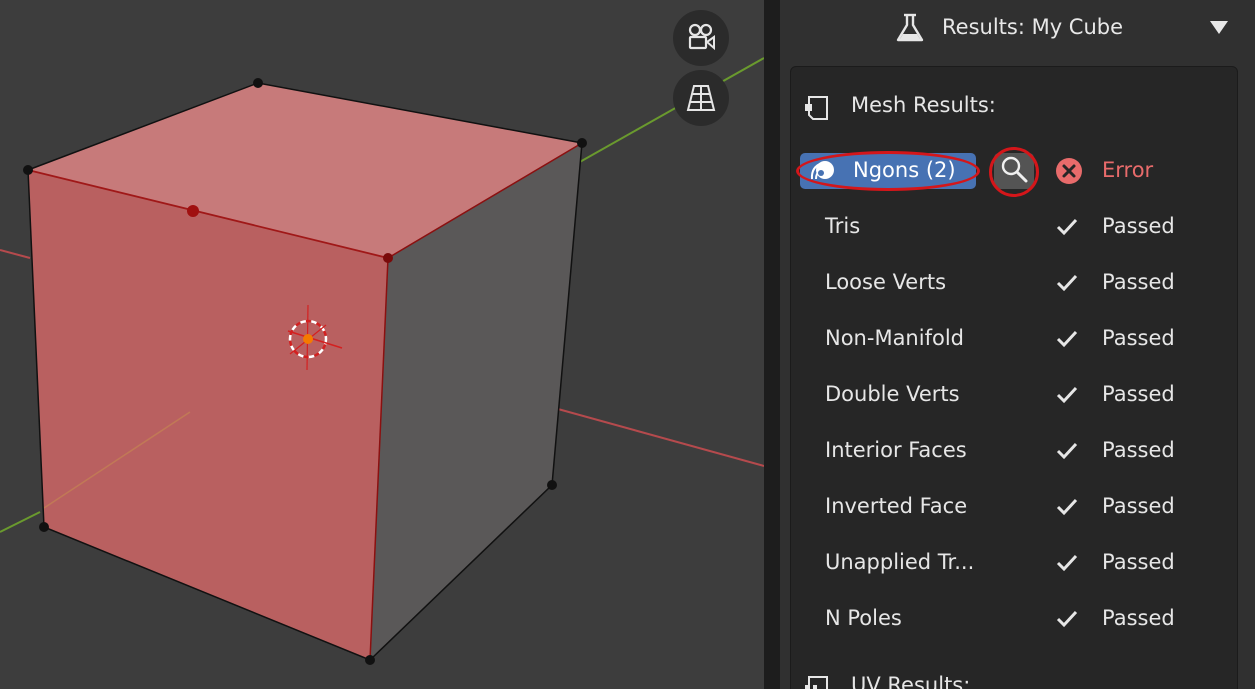 The width and height of the screenshot is (1255, 689). What do you see at coordinates (670, 110) in the screenshot?
I see `y-axis-line` at bounding box center [670, 110].